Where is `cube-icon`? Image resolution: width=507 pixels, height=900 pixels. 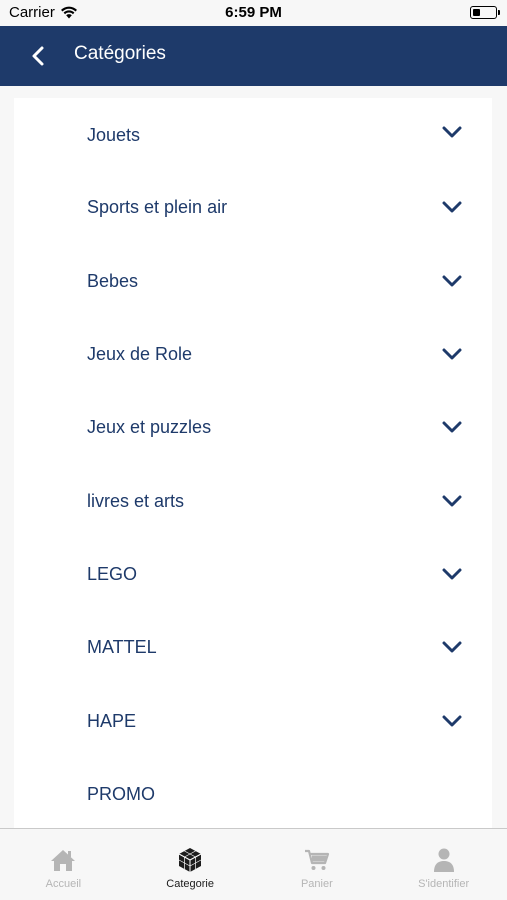
cube-icon is located at coordinates (190, 860).